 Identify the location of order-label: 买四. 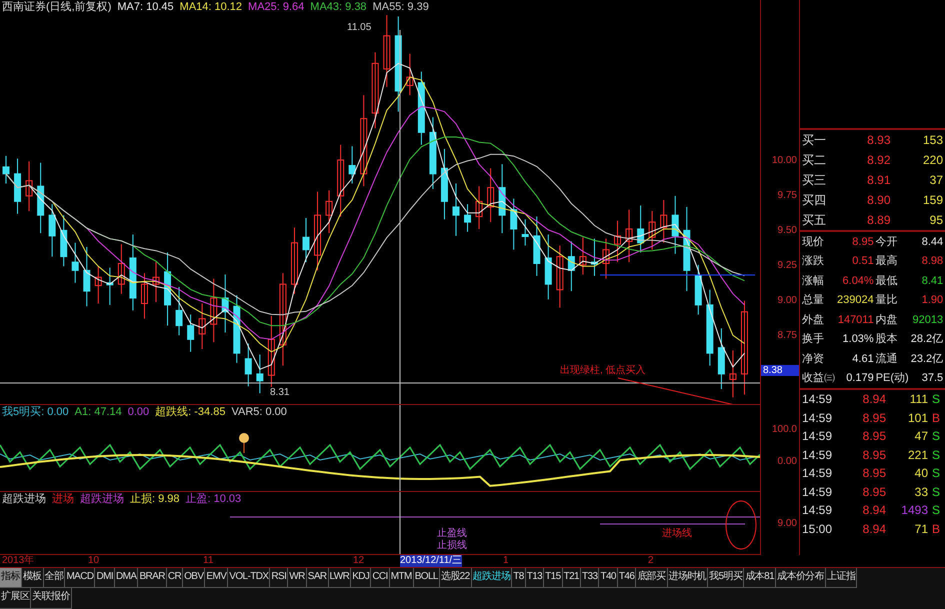
(814, 200).